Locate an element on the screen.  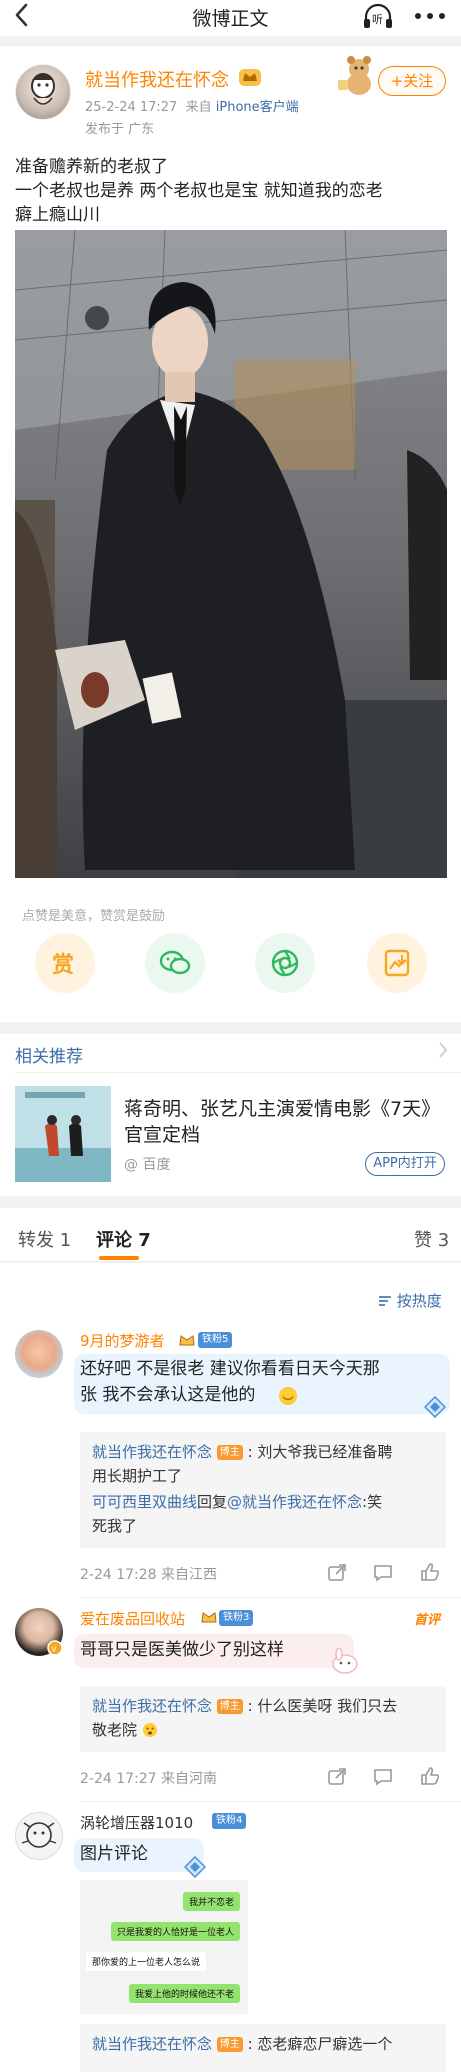
comment-footer: 2-24 17:28 来自江西 is located at coordinates (148, 1574).